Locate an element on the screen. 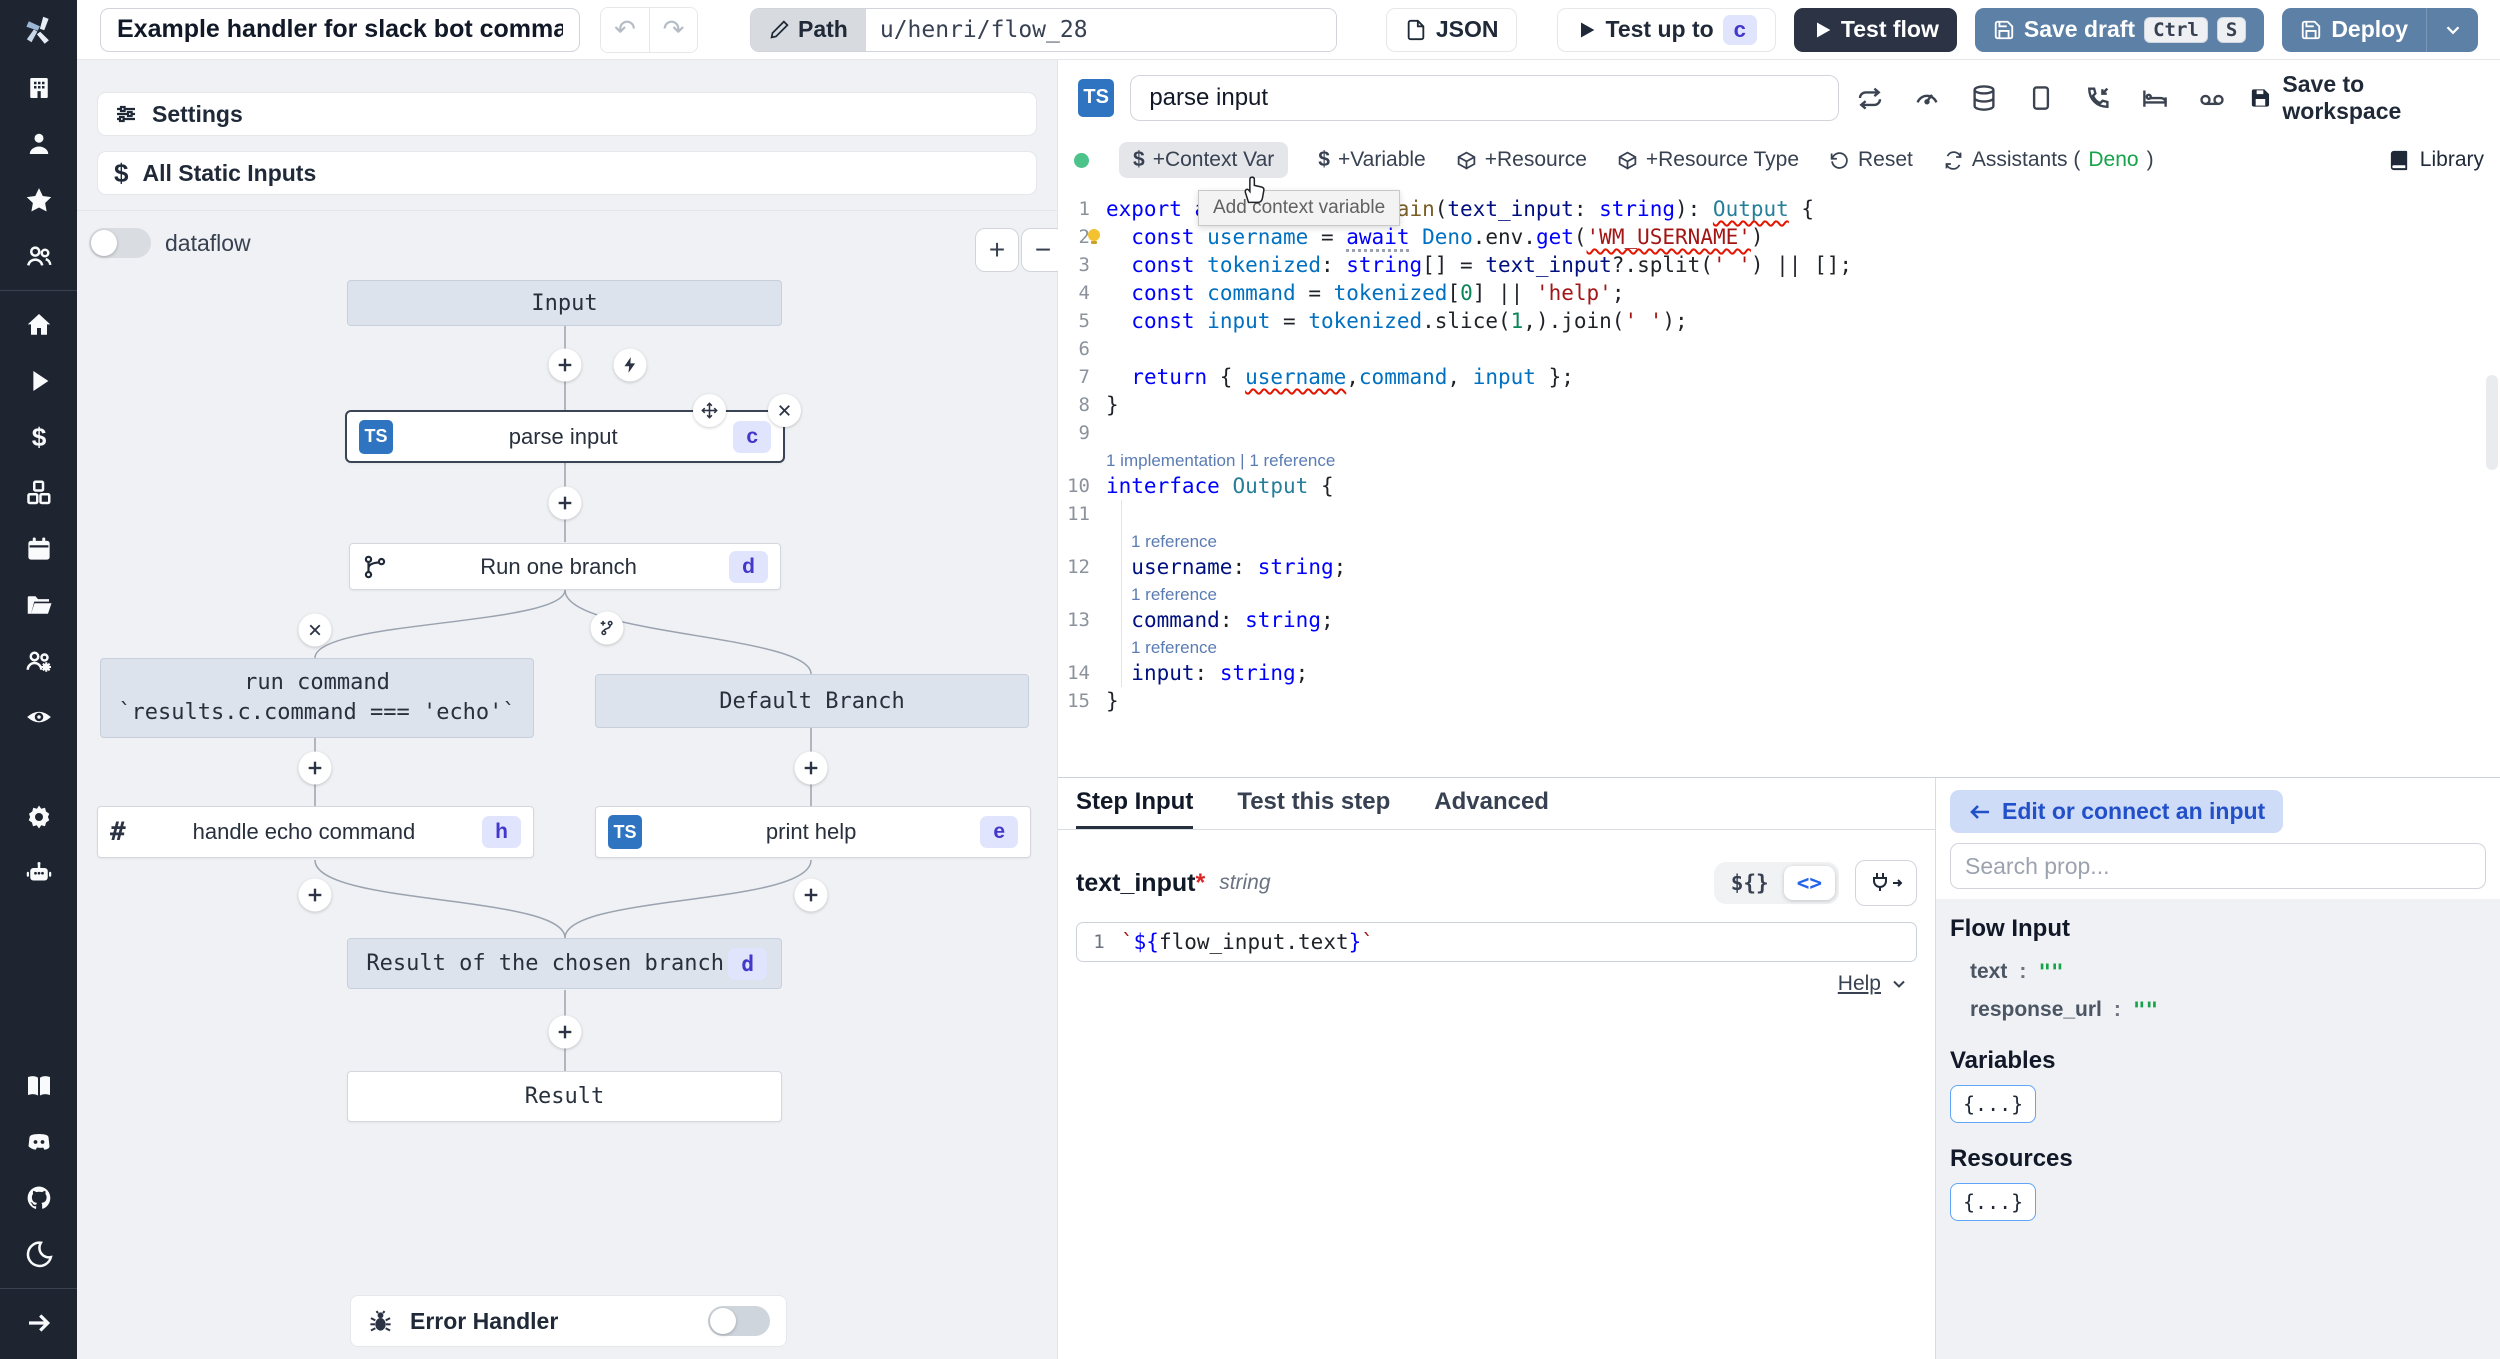 The image size is (2500, 1359). code-mode-button: <> is located at coordinates (1809, 883).